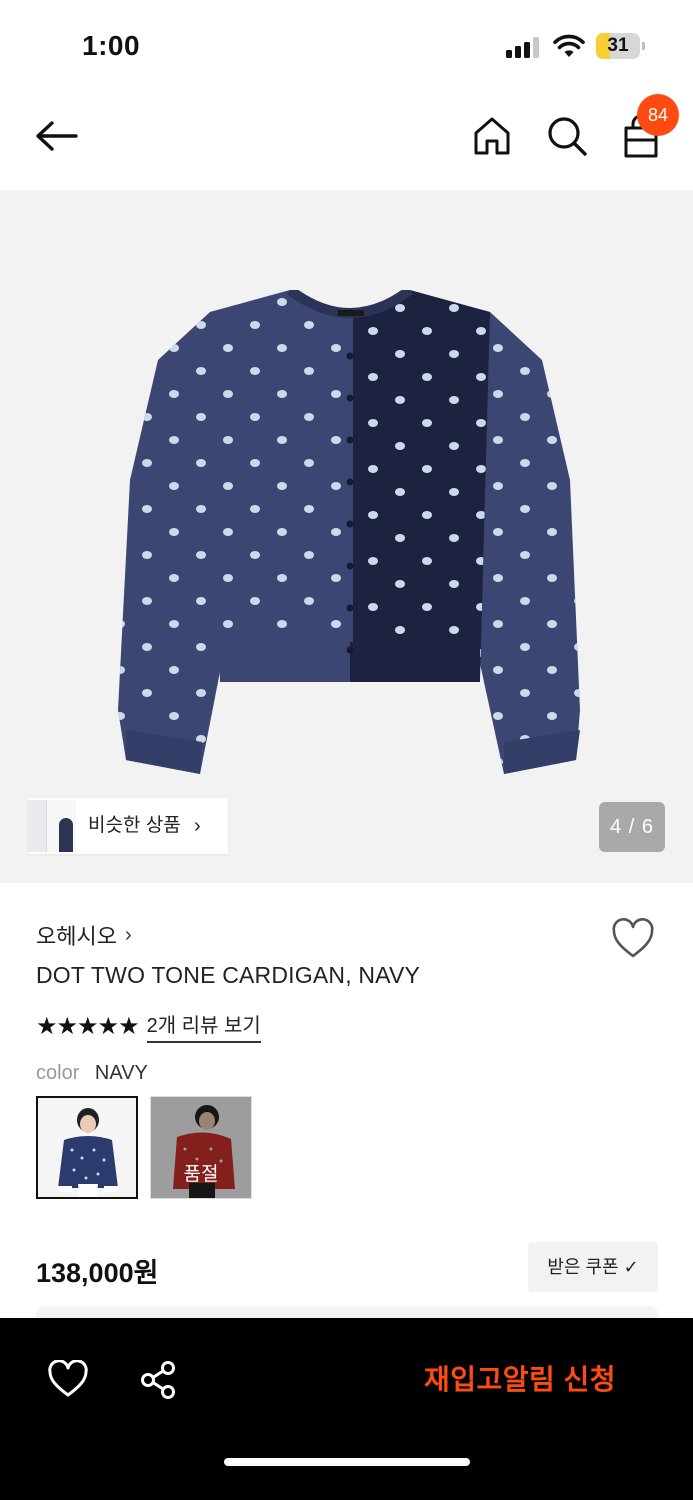 This screenshot has width=693, height=1500. Describe the element at coordinates (58, 826) in the screenshot. I see `similar-product-thumbnails` at that location.